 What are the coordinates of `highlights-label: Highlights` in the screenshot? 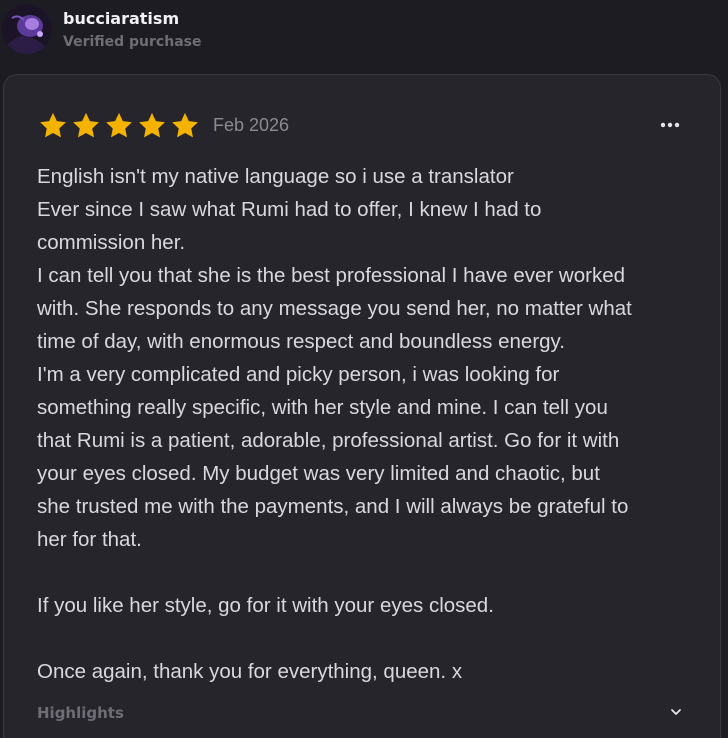 It's located at (80, 713).